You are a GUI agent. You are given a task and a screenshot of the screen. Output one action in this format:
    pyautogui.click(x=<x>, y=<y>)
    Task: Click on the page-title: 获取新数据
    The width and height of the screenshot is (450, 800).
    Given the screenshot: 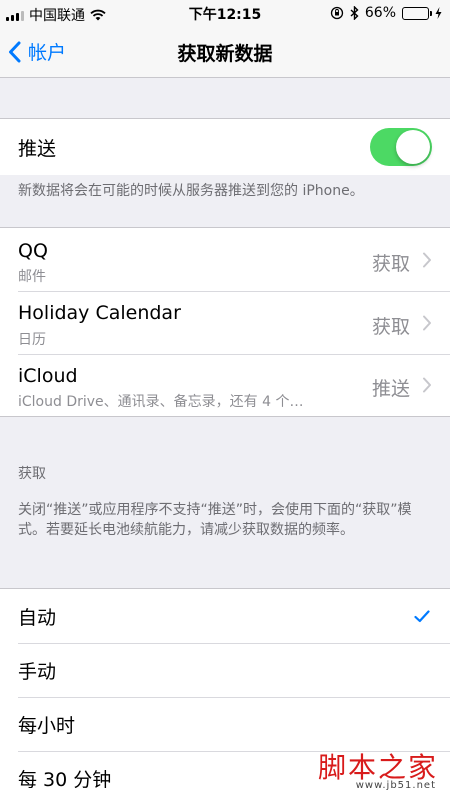 What is the action you would take?
    pyautogui.click(x=225, y=54)
    